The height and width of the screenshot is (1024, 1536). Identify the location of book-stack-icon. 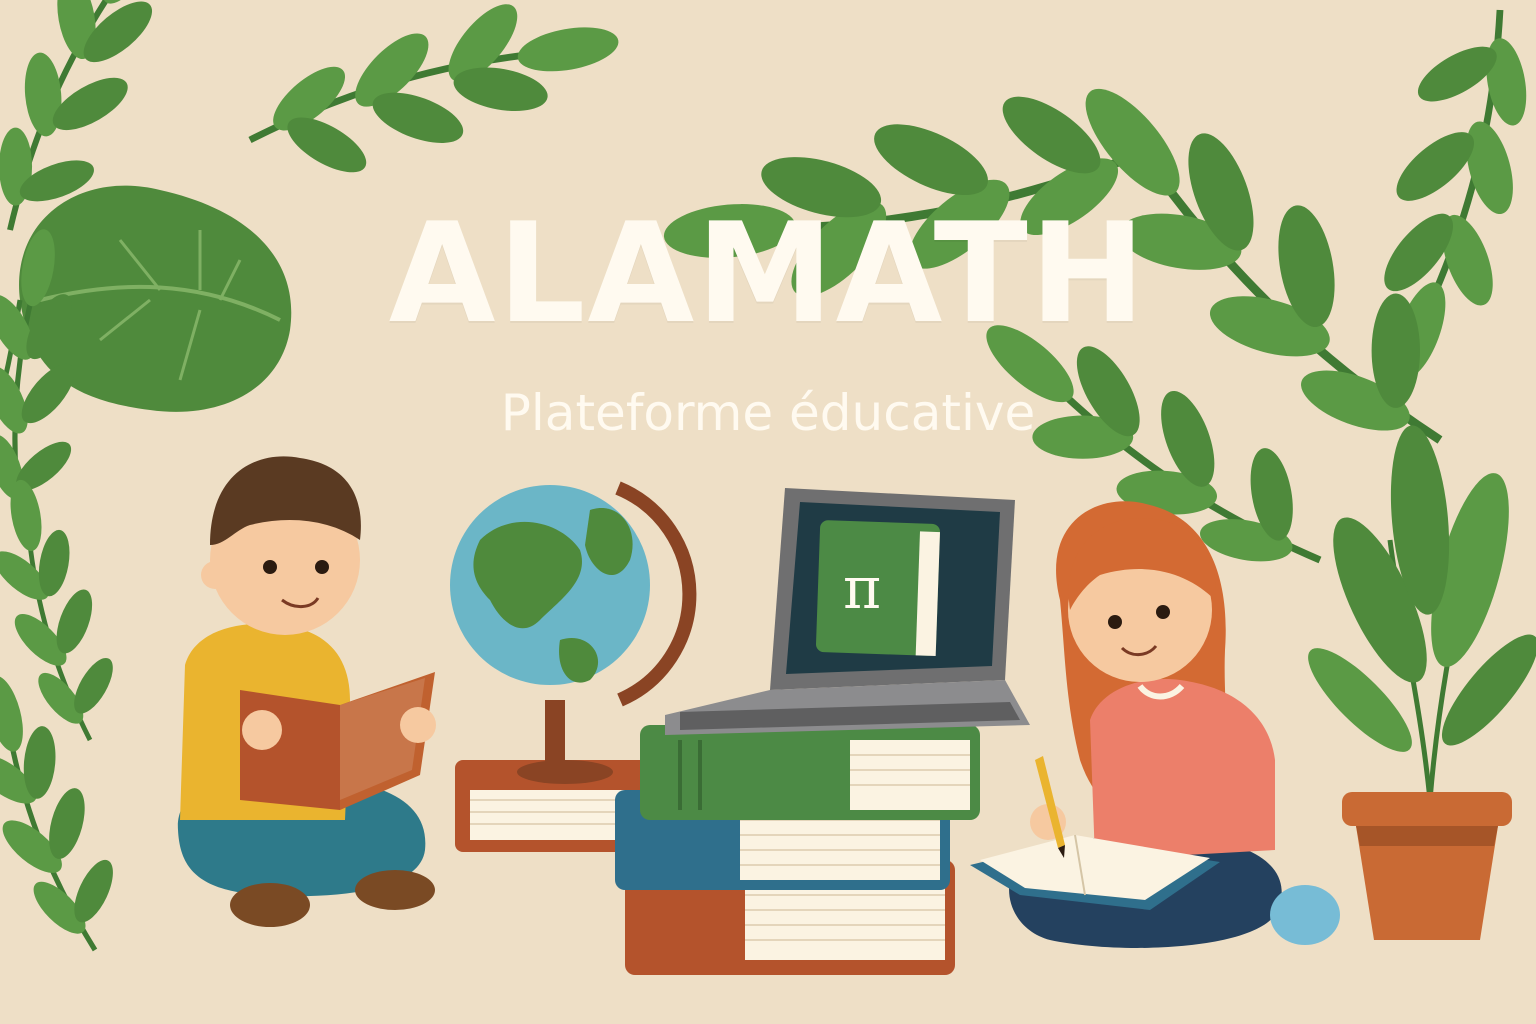
(797, 850).